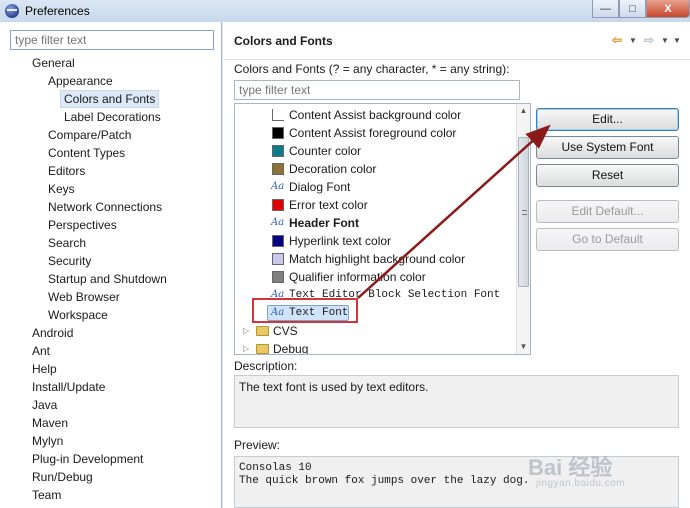 Image resolution: width=690 pixels, height=508 pixels. I want to click on window-controls: — □ X, so click(641, 9).